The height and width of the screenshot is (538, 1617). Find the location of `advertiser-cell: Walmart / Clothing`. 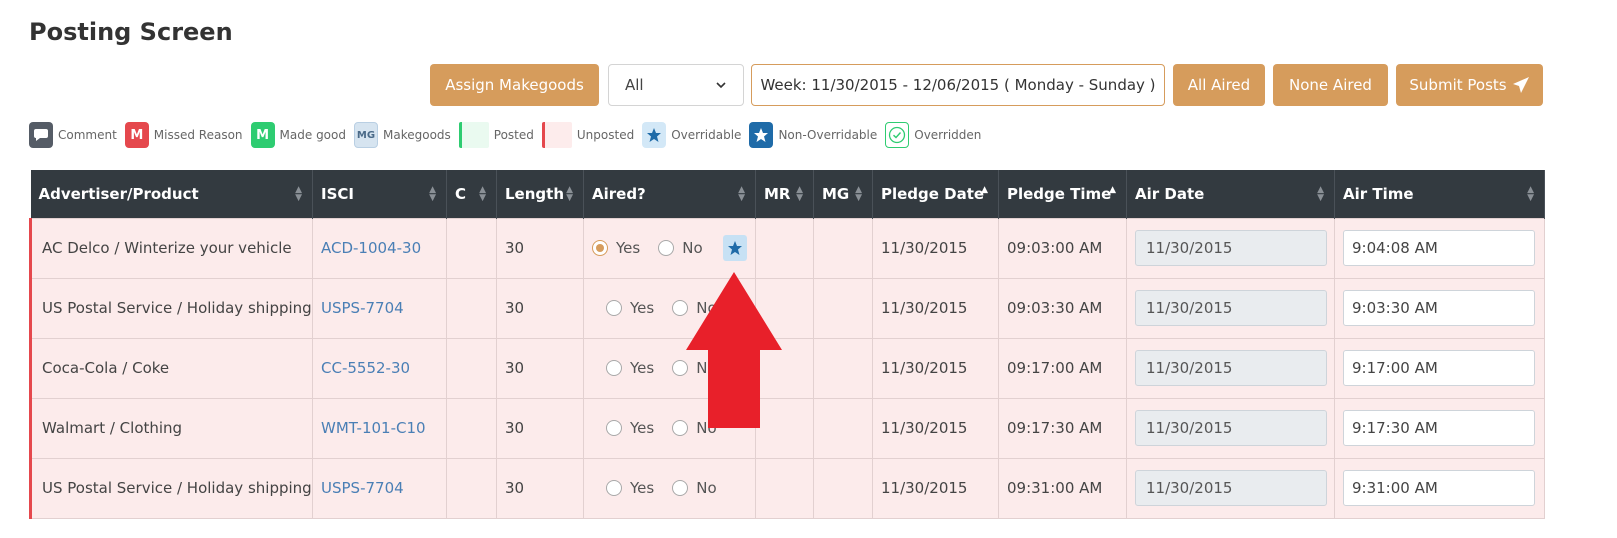

advertiser-cell: Walmart / Clothing is located at coordinates (171, 428).